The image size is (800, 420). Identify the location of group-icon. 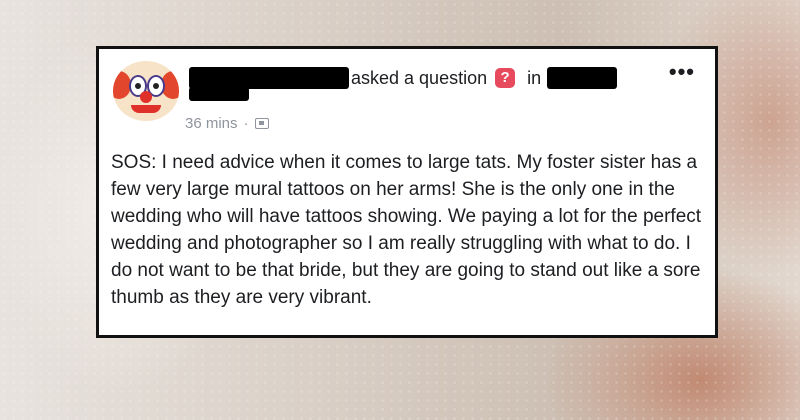
(261, 123).